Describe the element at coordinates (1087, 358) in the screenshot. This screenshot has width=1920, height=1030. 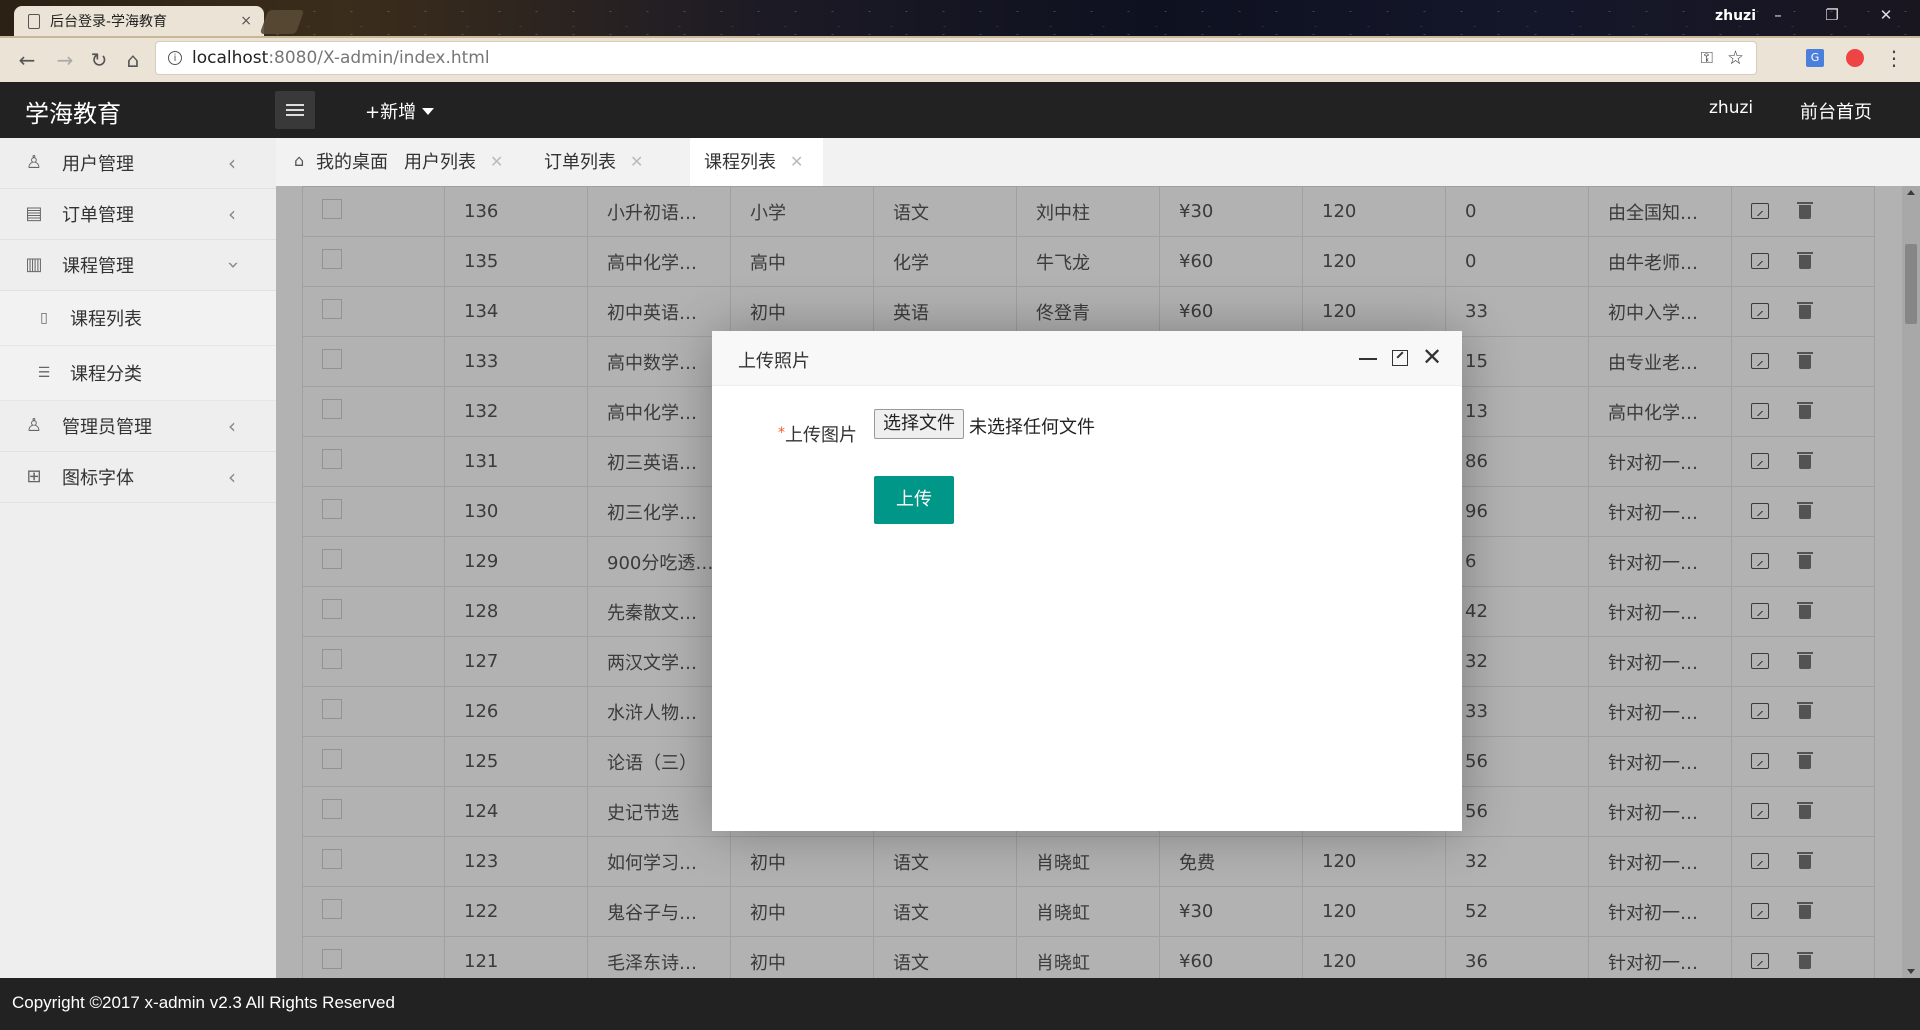
I see `dialog-titlebar: 上传照片 ✕` at that location.